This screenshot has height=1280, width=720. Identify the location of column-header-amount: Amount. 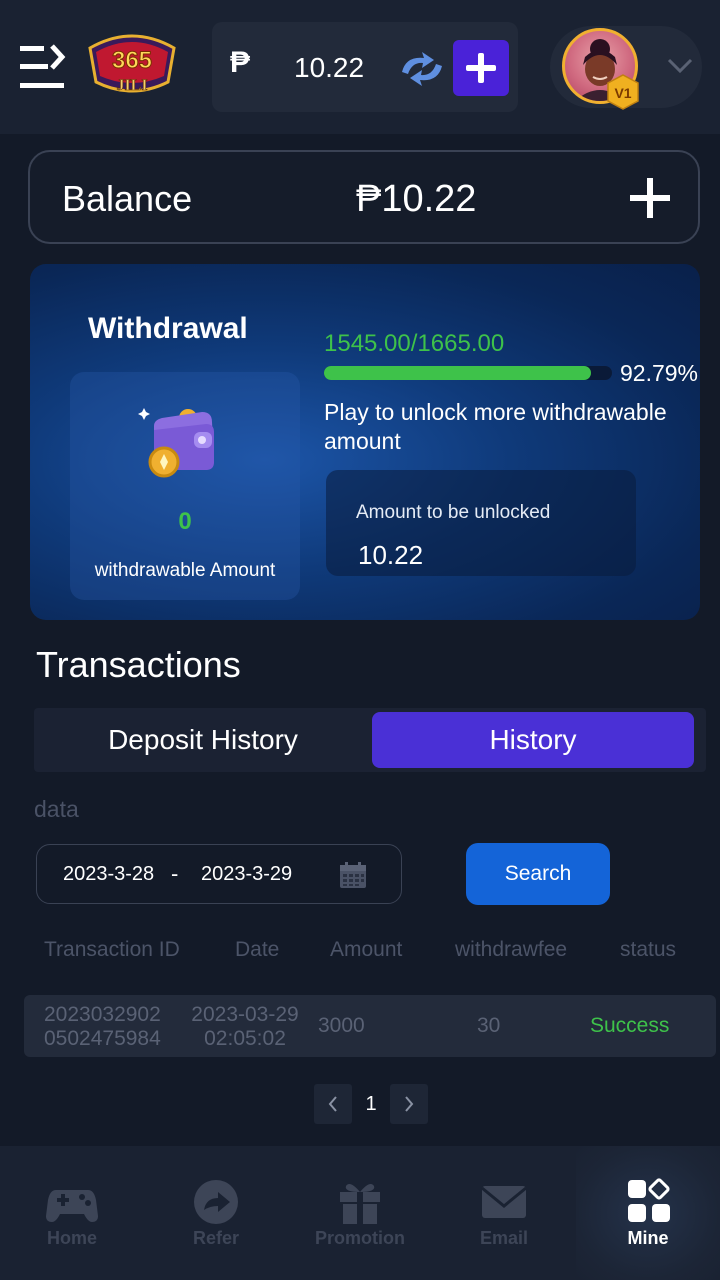
(366, 949).